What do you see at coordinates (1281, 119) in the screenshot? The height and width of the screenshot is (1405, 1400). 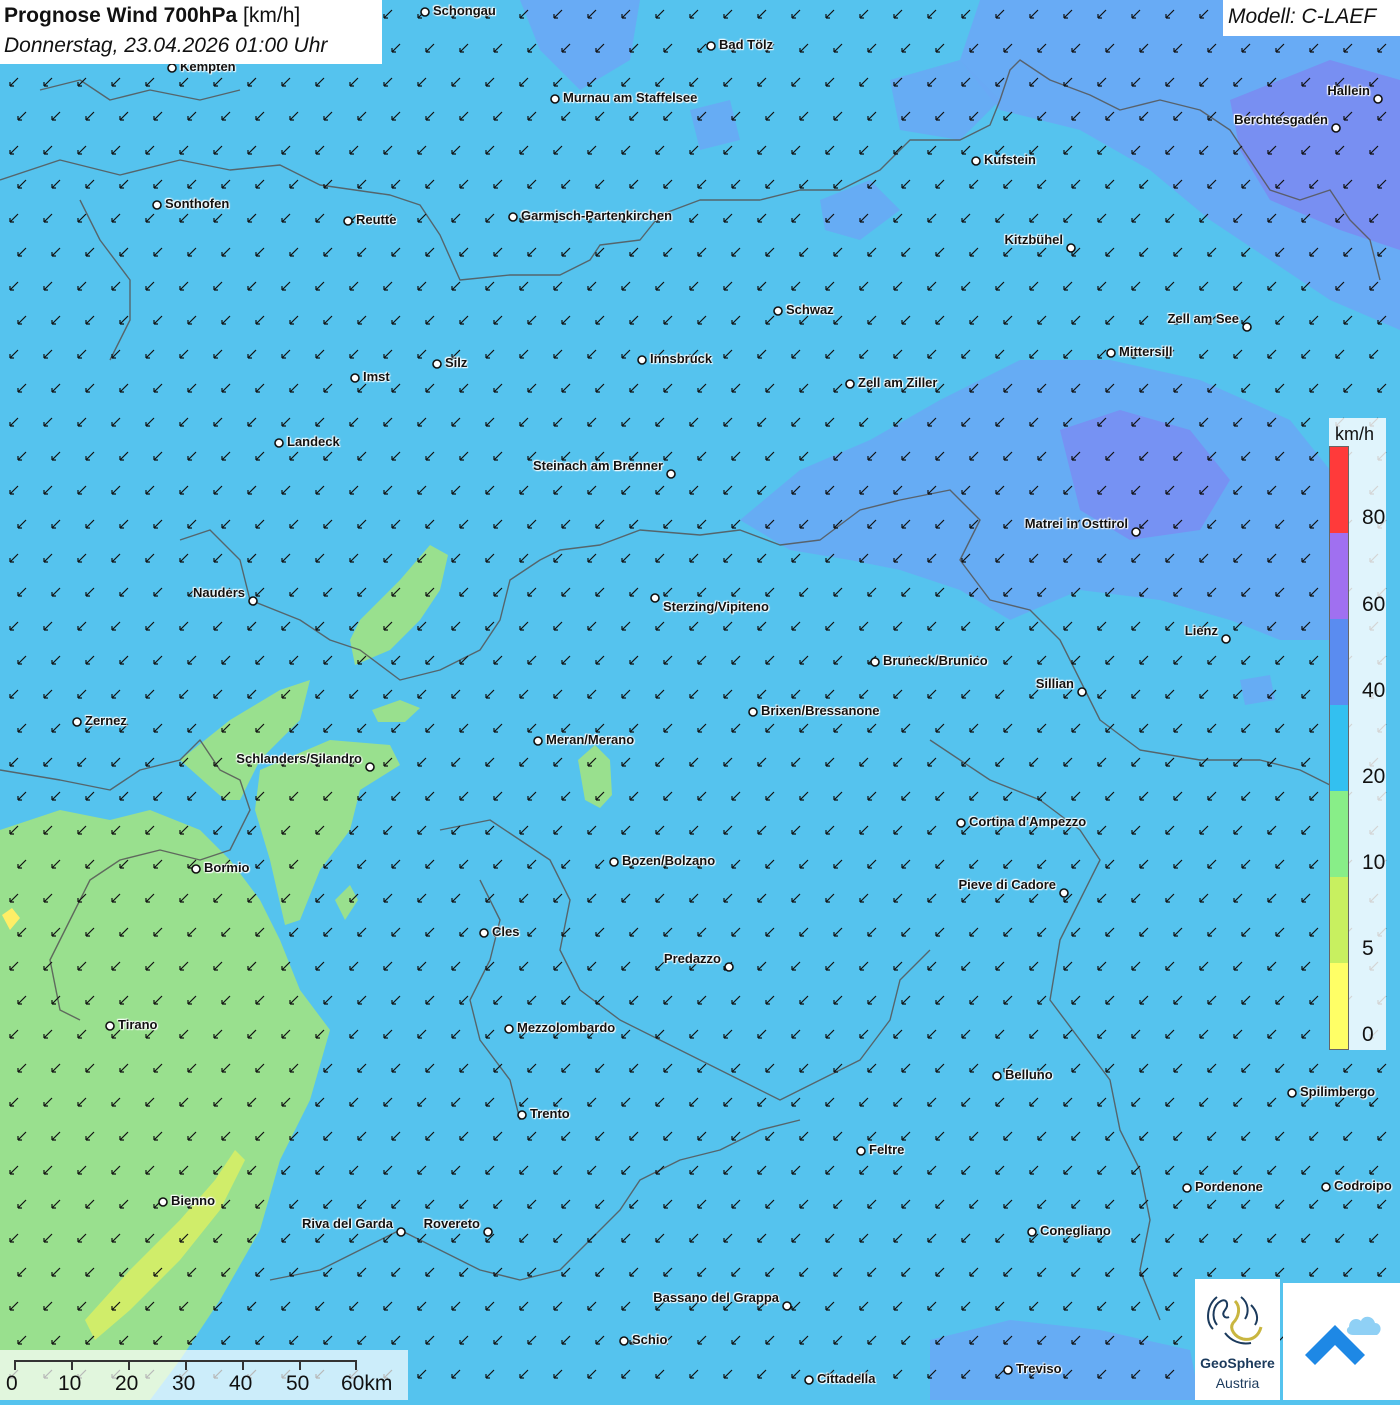 I see `city-label: Berchtesgaden` at bounding box center [1281, 119].